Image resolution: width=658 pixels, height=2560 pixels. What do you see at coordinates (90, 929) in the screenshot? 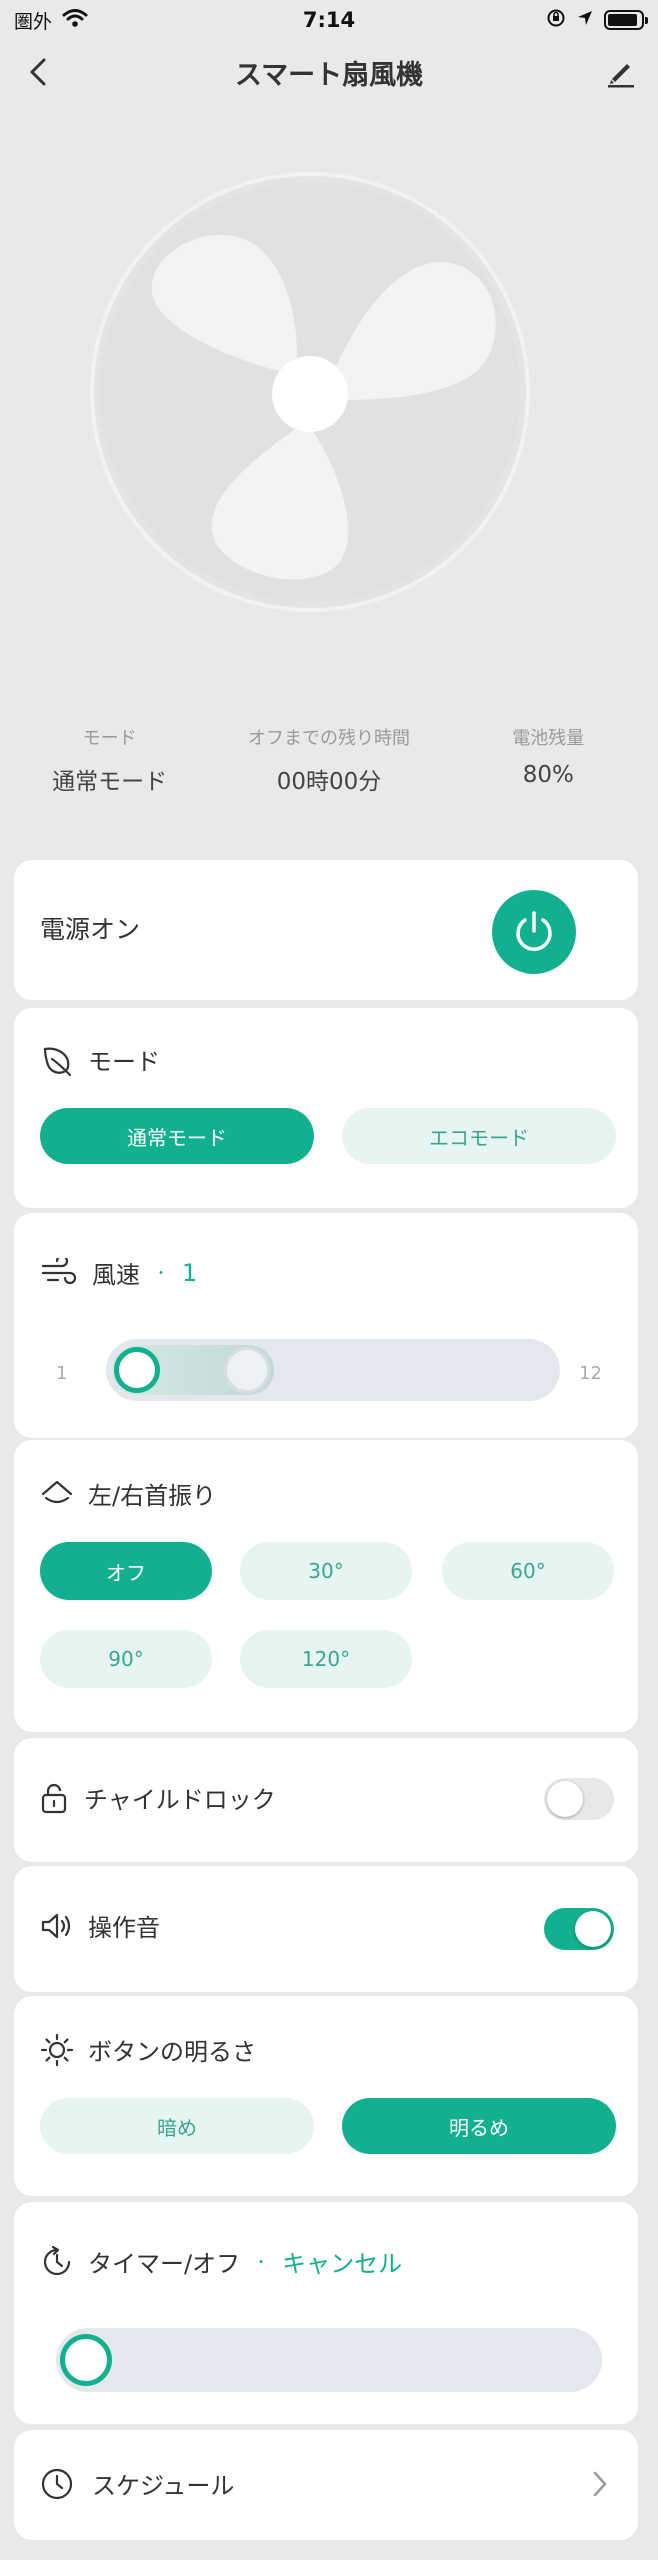
I see `power-label: 電源オン` at bounding box center [90, 929].